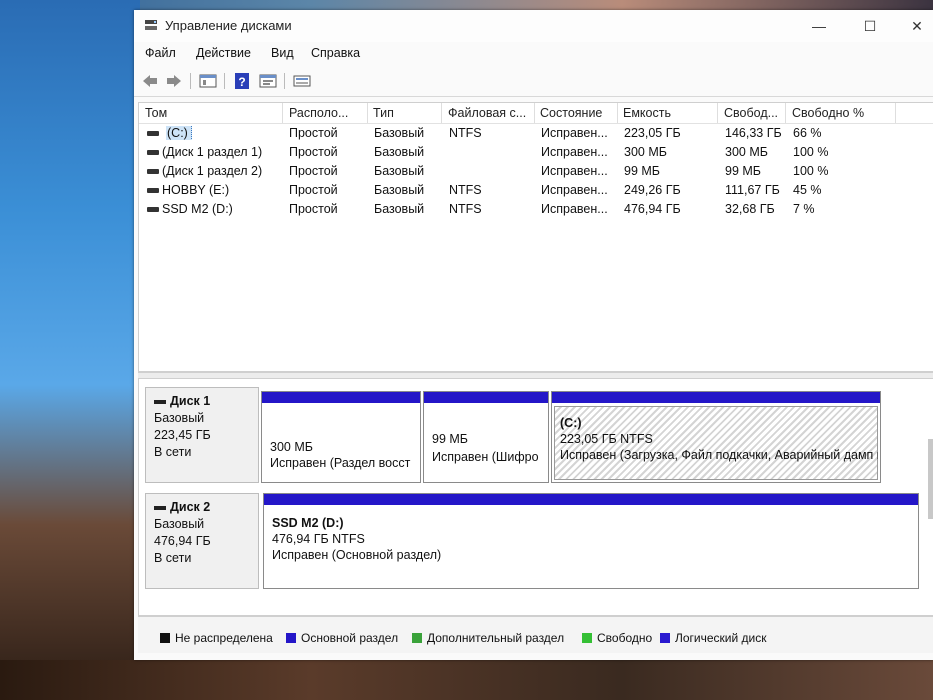 The width and height of the screenshot is (933, 700). I want to click on disk-size: 223,45 ГБ, so click(182, 435).